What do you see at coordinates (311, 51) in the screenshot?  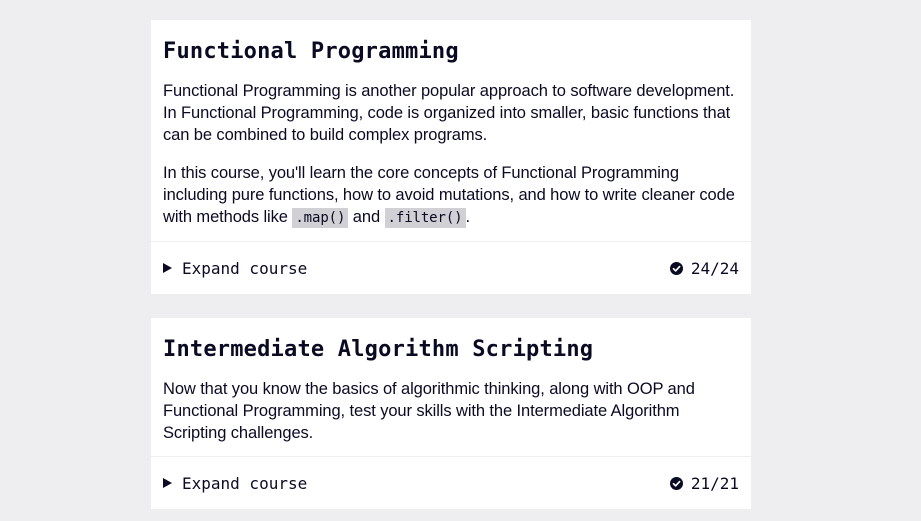 I see `course-title: Functional Programming` at bounding box center [311, 51].